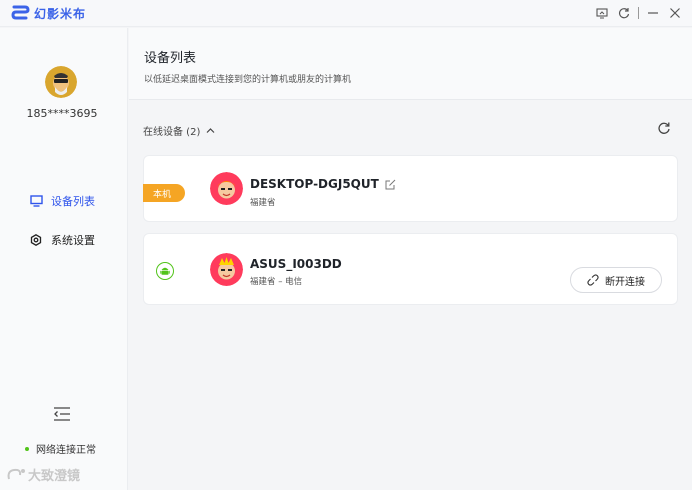  I want to click on divider, so click(638, 13).